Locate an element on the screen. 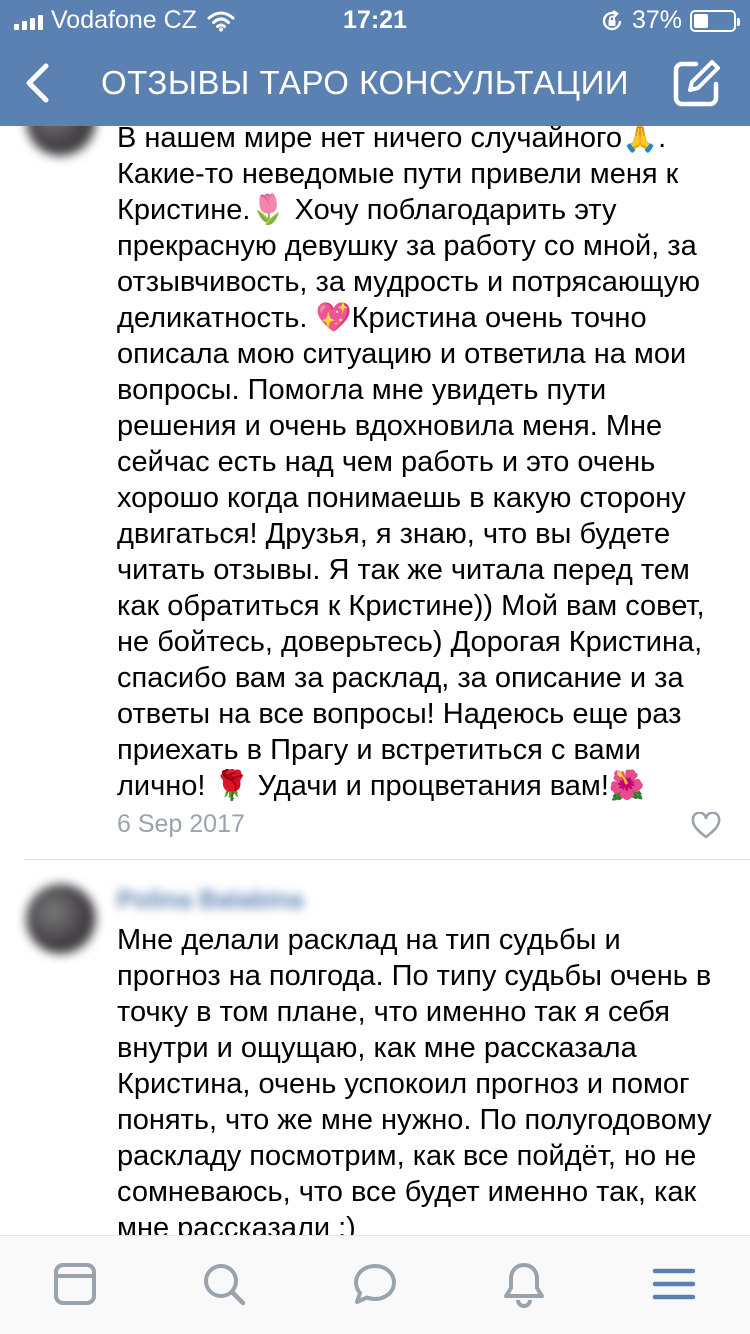  feed-icon is located at coordinates (75, 1284).